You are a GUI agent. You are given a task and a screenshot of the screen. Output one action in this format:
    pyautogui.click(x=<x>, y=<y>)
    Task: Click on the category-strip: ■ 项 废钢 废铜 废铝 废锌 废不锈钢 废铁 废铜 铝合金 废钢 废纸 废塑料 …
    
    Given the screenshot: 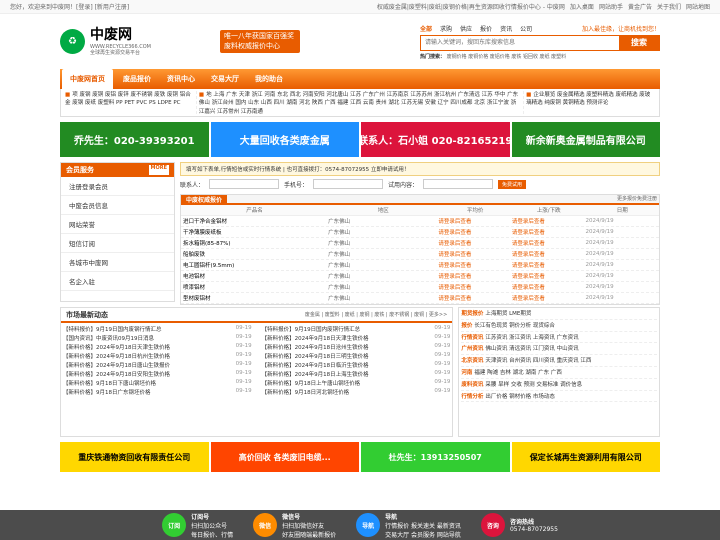 What is the action you would take?
    pyautogui.click(x=360, y=103)
    